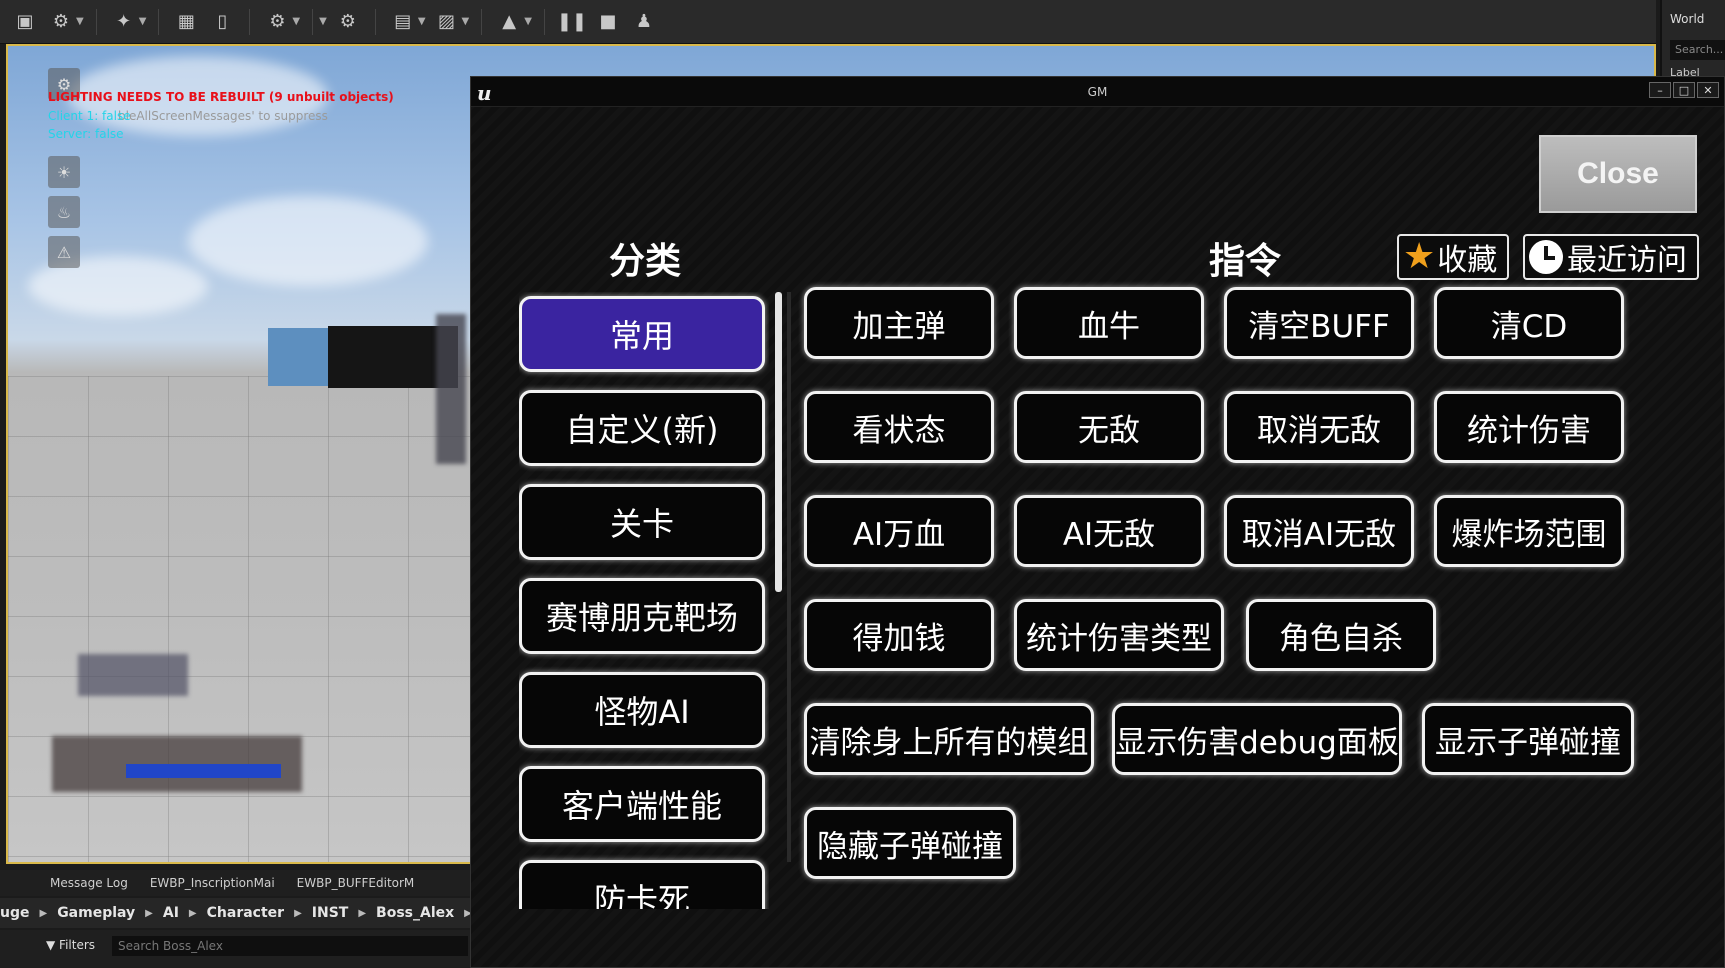  Describe the element at coordinates (64, 212) in the screenshot. I see `fire-icon: ♨` at that location.